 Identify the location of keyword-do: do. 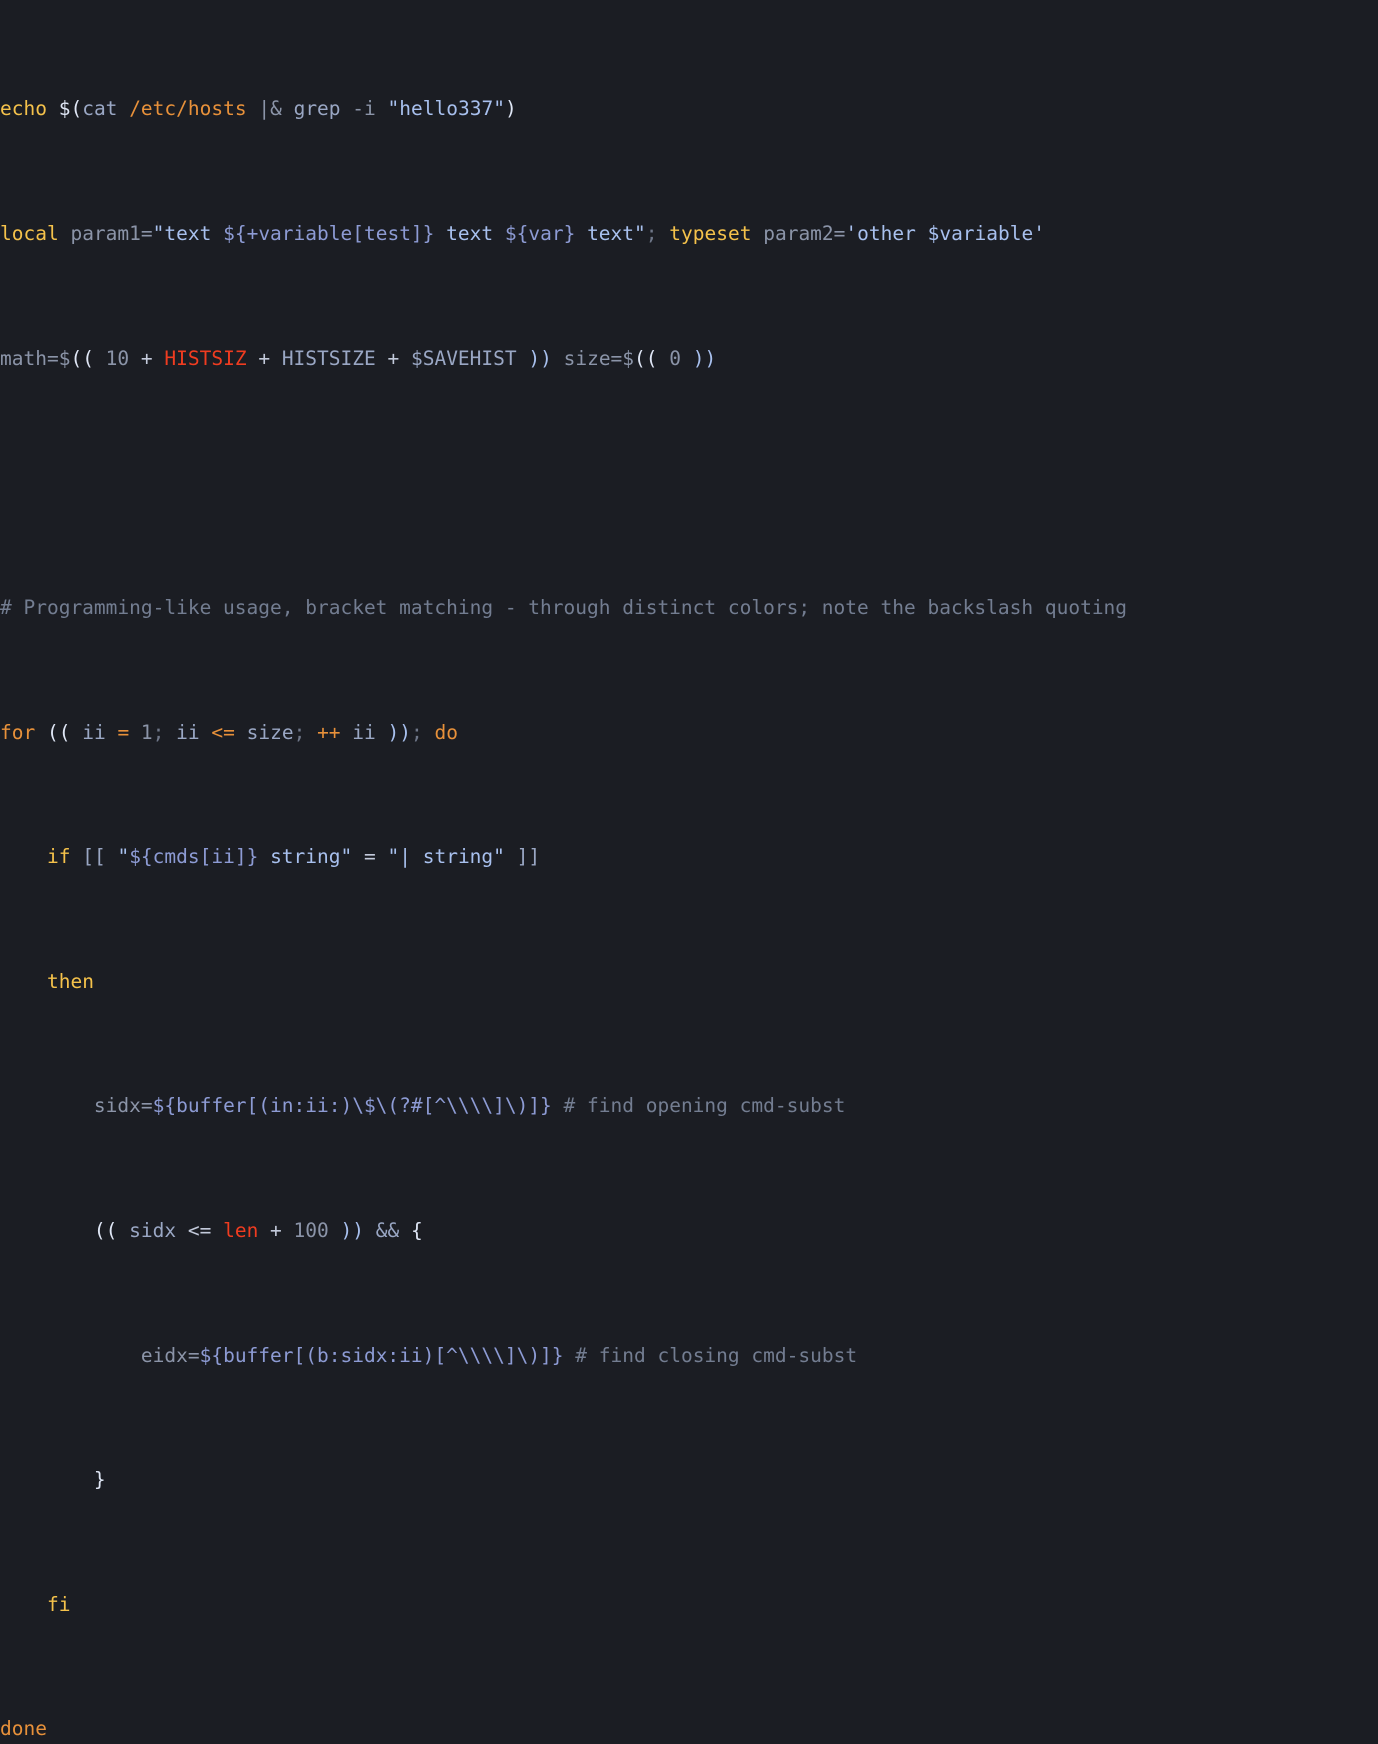
(446, 732).